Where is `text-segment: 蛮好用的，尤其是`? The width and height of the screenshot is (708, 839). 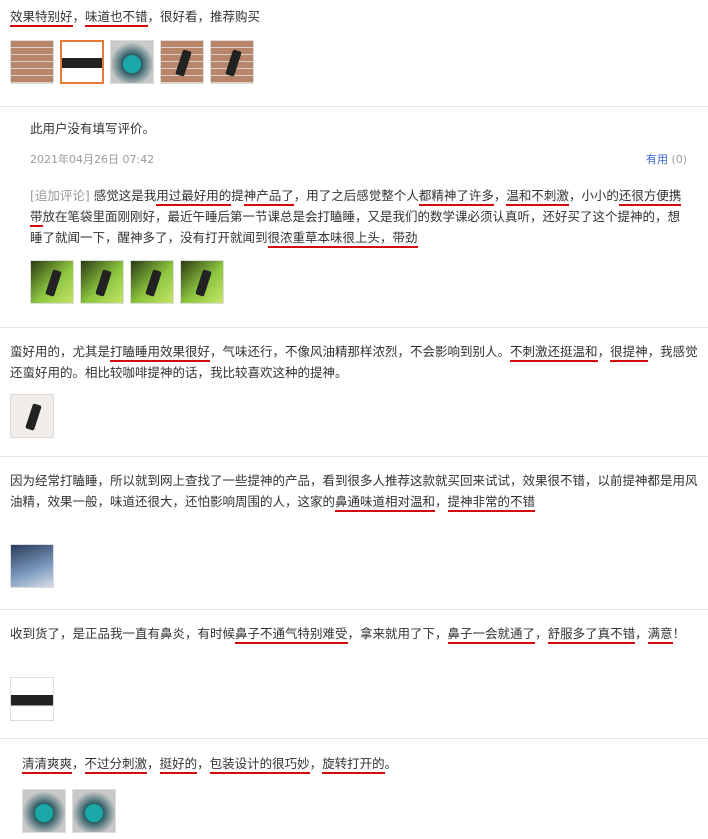
text-segment: 蛮好用的，尤其是 is located at coordinates (60, 351).